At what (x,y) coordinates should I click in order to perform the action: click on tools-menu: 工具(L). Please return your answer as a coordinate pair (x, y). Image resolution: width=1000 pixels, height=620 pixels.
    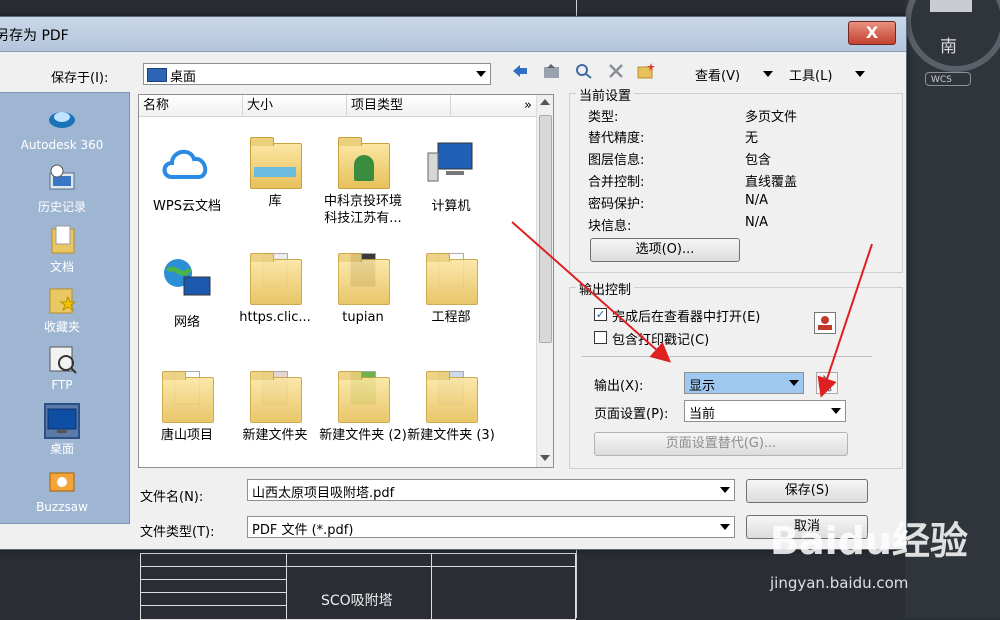
    Looking at the image, I should click on (810, 74).